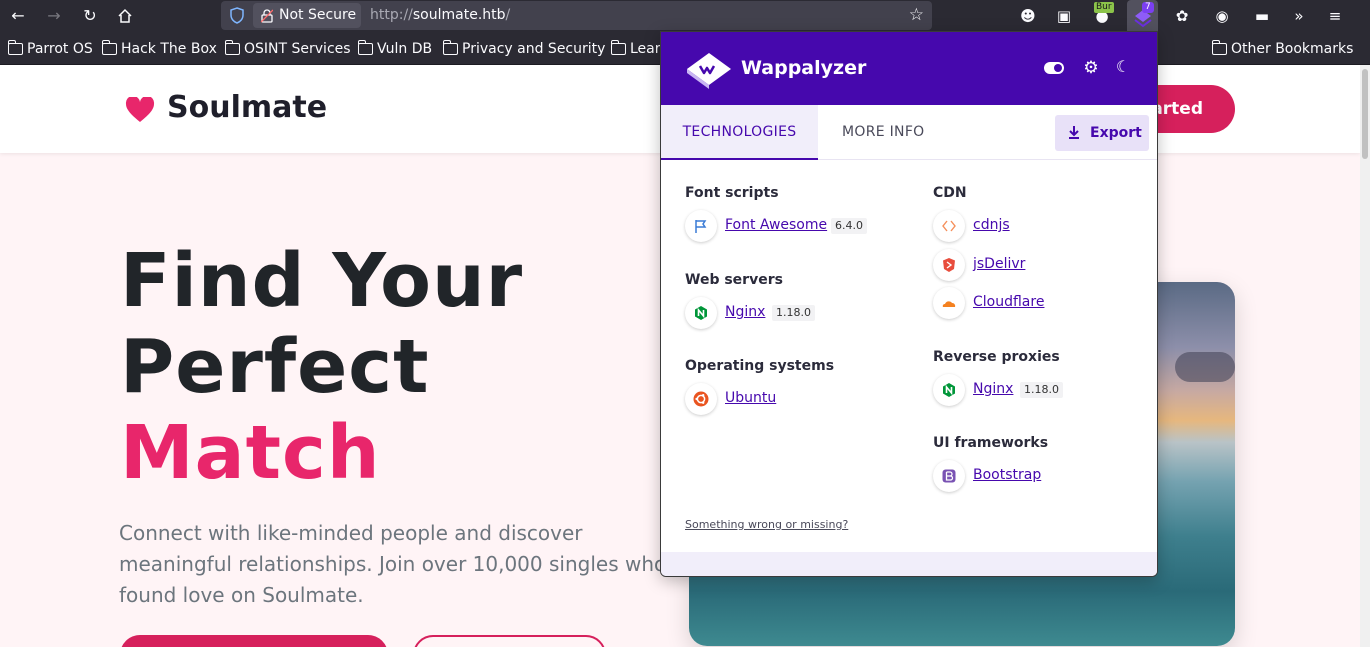 The height and width of the screenshot is (647, 1370). I want to click on burp-badge: Bur, so click(1104, 7).